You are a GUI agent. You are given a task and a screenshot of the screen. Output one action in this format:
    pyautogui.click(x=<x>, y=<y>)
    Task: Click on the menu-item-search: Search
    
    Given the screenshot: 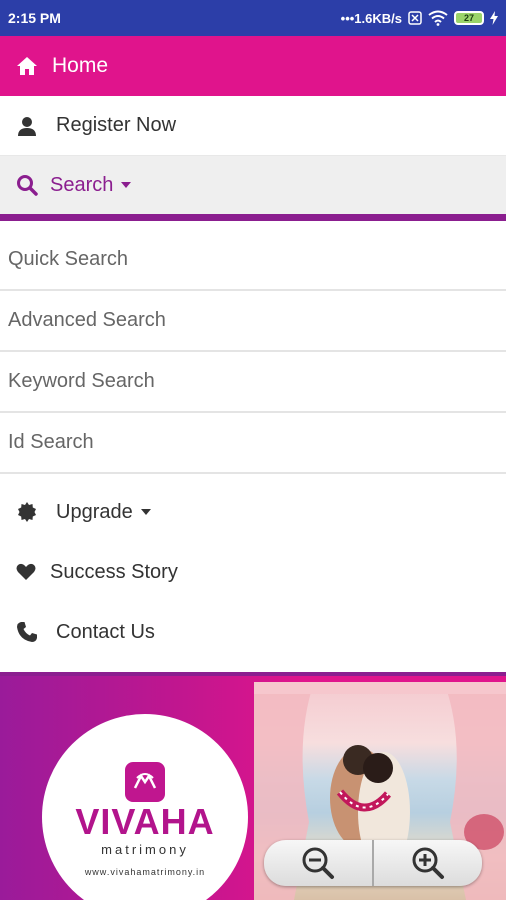 What is the action you would take?
    pyautogui.click(x=253, y=185)
    